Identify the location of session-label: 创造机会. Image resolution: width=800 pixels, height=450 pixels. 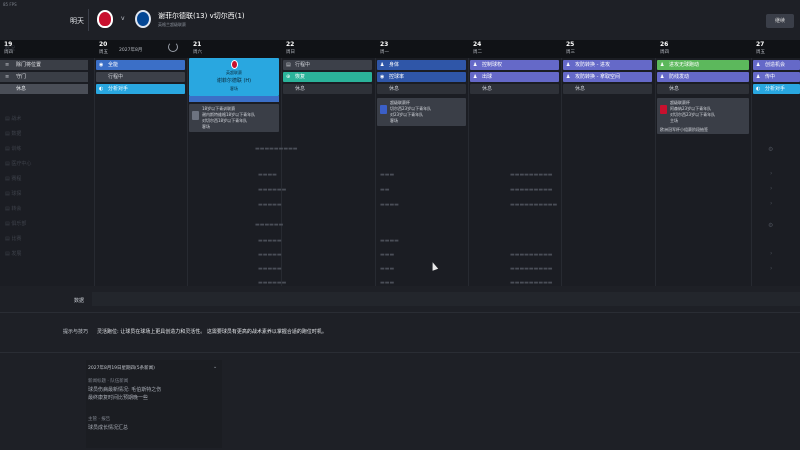
(775, 65).